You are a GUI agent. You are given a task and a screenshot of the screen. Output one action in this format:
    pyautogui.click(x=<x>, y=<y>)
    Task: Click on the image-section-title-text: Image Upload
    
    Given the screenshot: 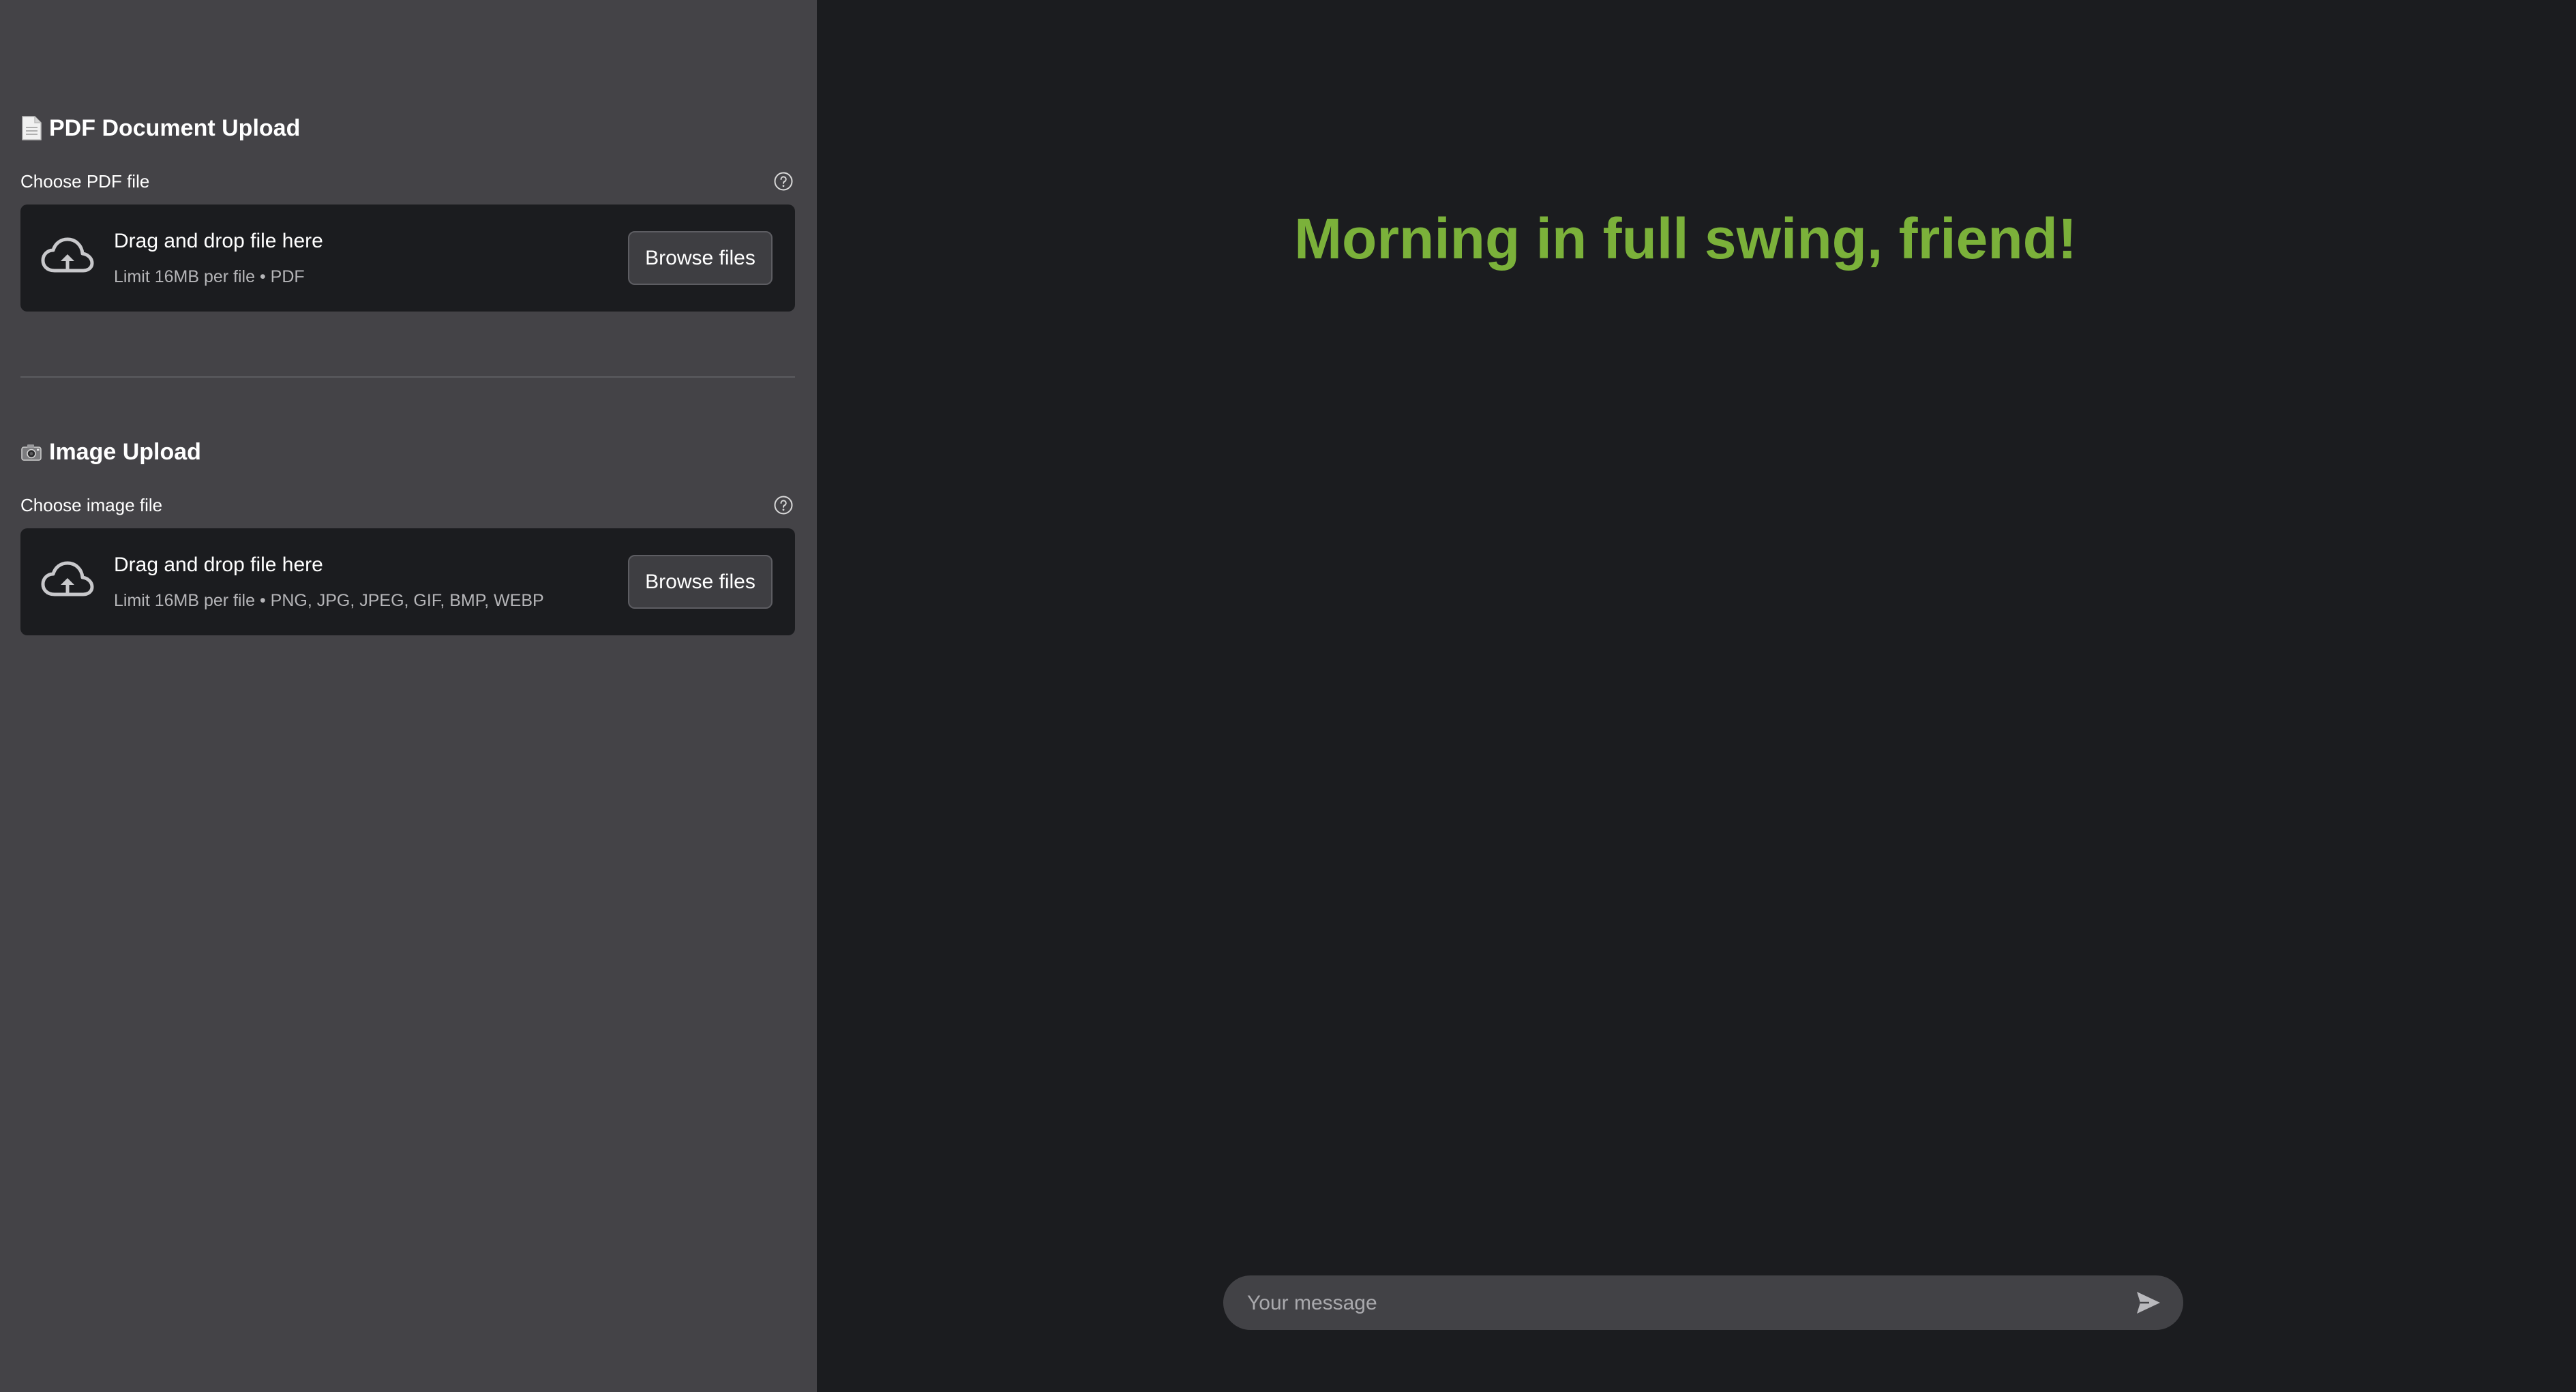 What is the action you would take?
    pyautogui.click(x=125, y=452)
    